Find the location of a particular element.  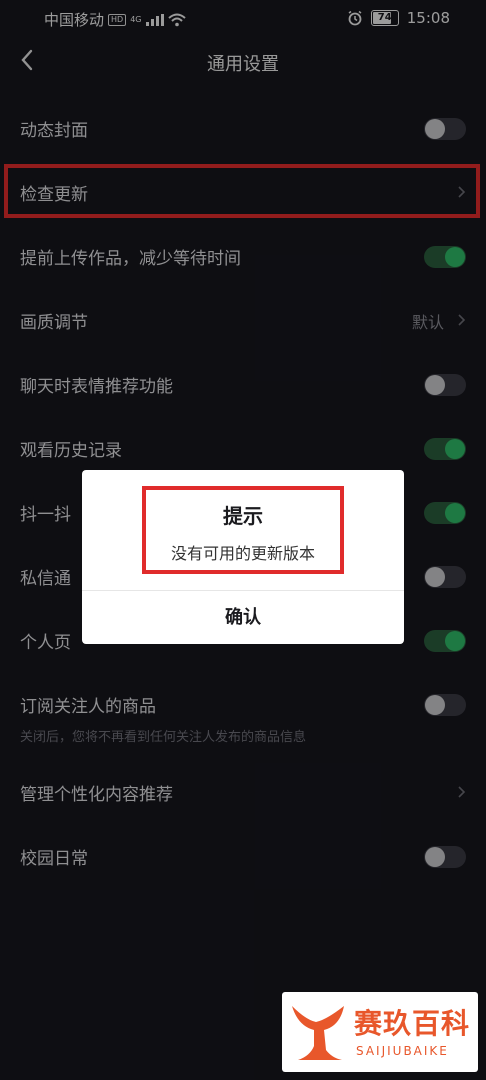

alert-dialog: 提示 没有可用的更新版本 确认 is located at coordinates (243, 557).